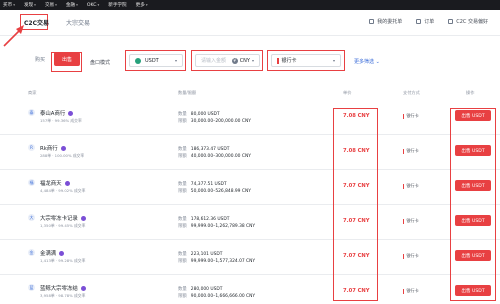  What do you see at coordinates (367, 61) in the screenshot?
I see `more-filters-link: 更多筛选 ⌄` at bounding box center [367, 61].